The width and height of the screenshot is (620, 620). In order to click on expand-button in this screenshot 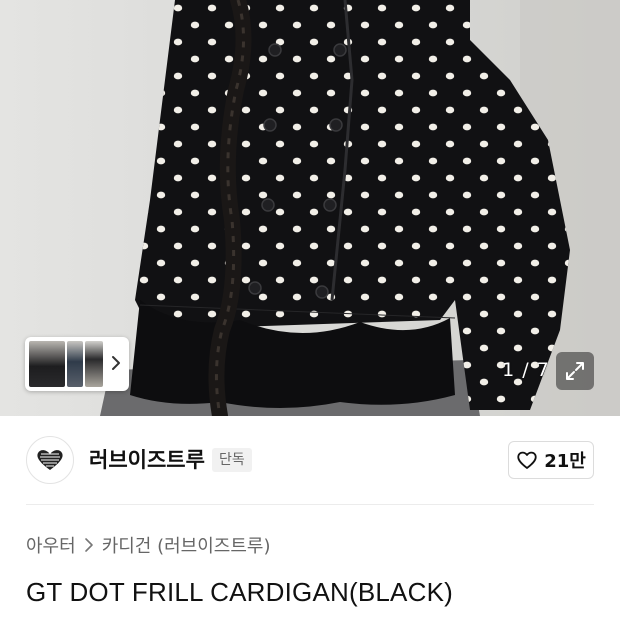, I will do `click(575, 371)`.